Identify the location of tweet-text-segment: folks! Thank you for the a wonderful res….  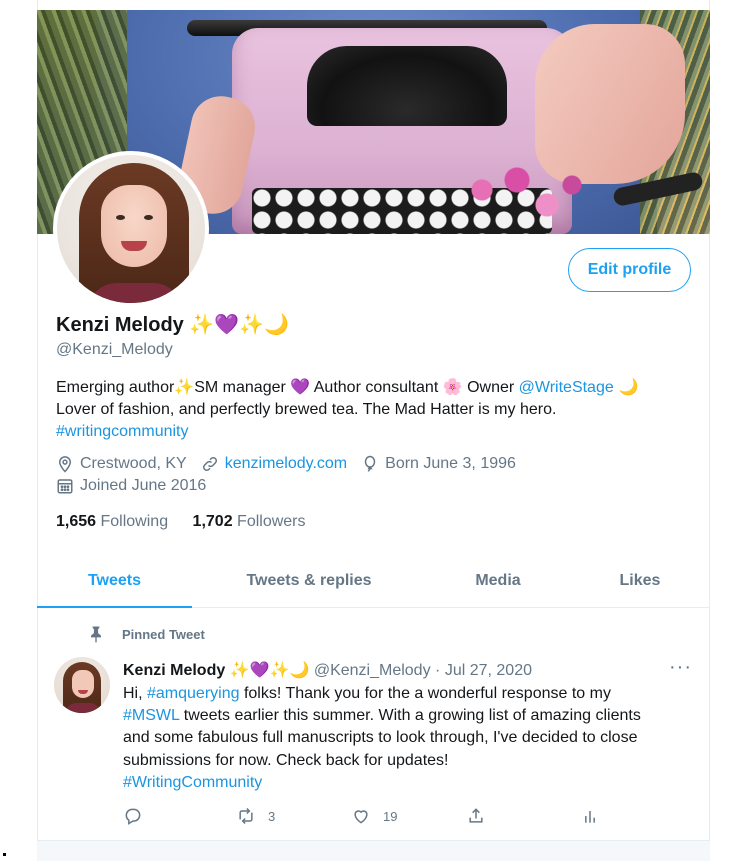
(425, 693).